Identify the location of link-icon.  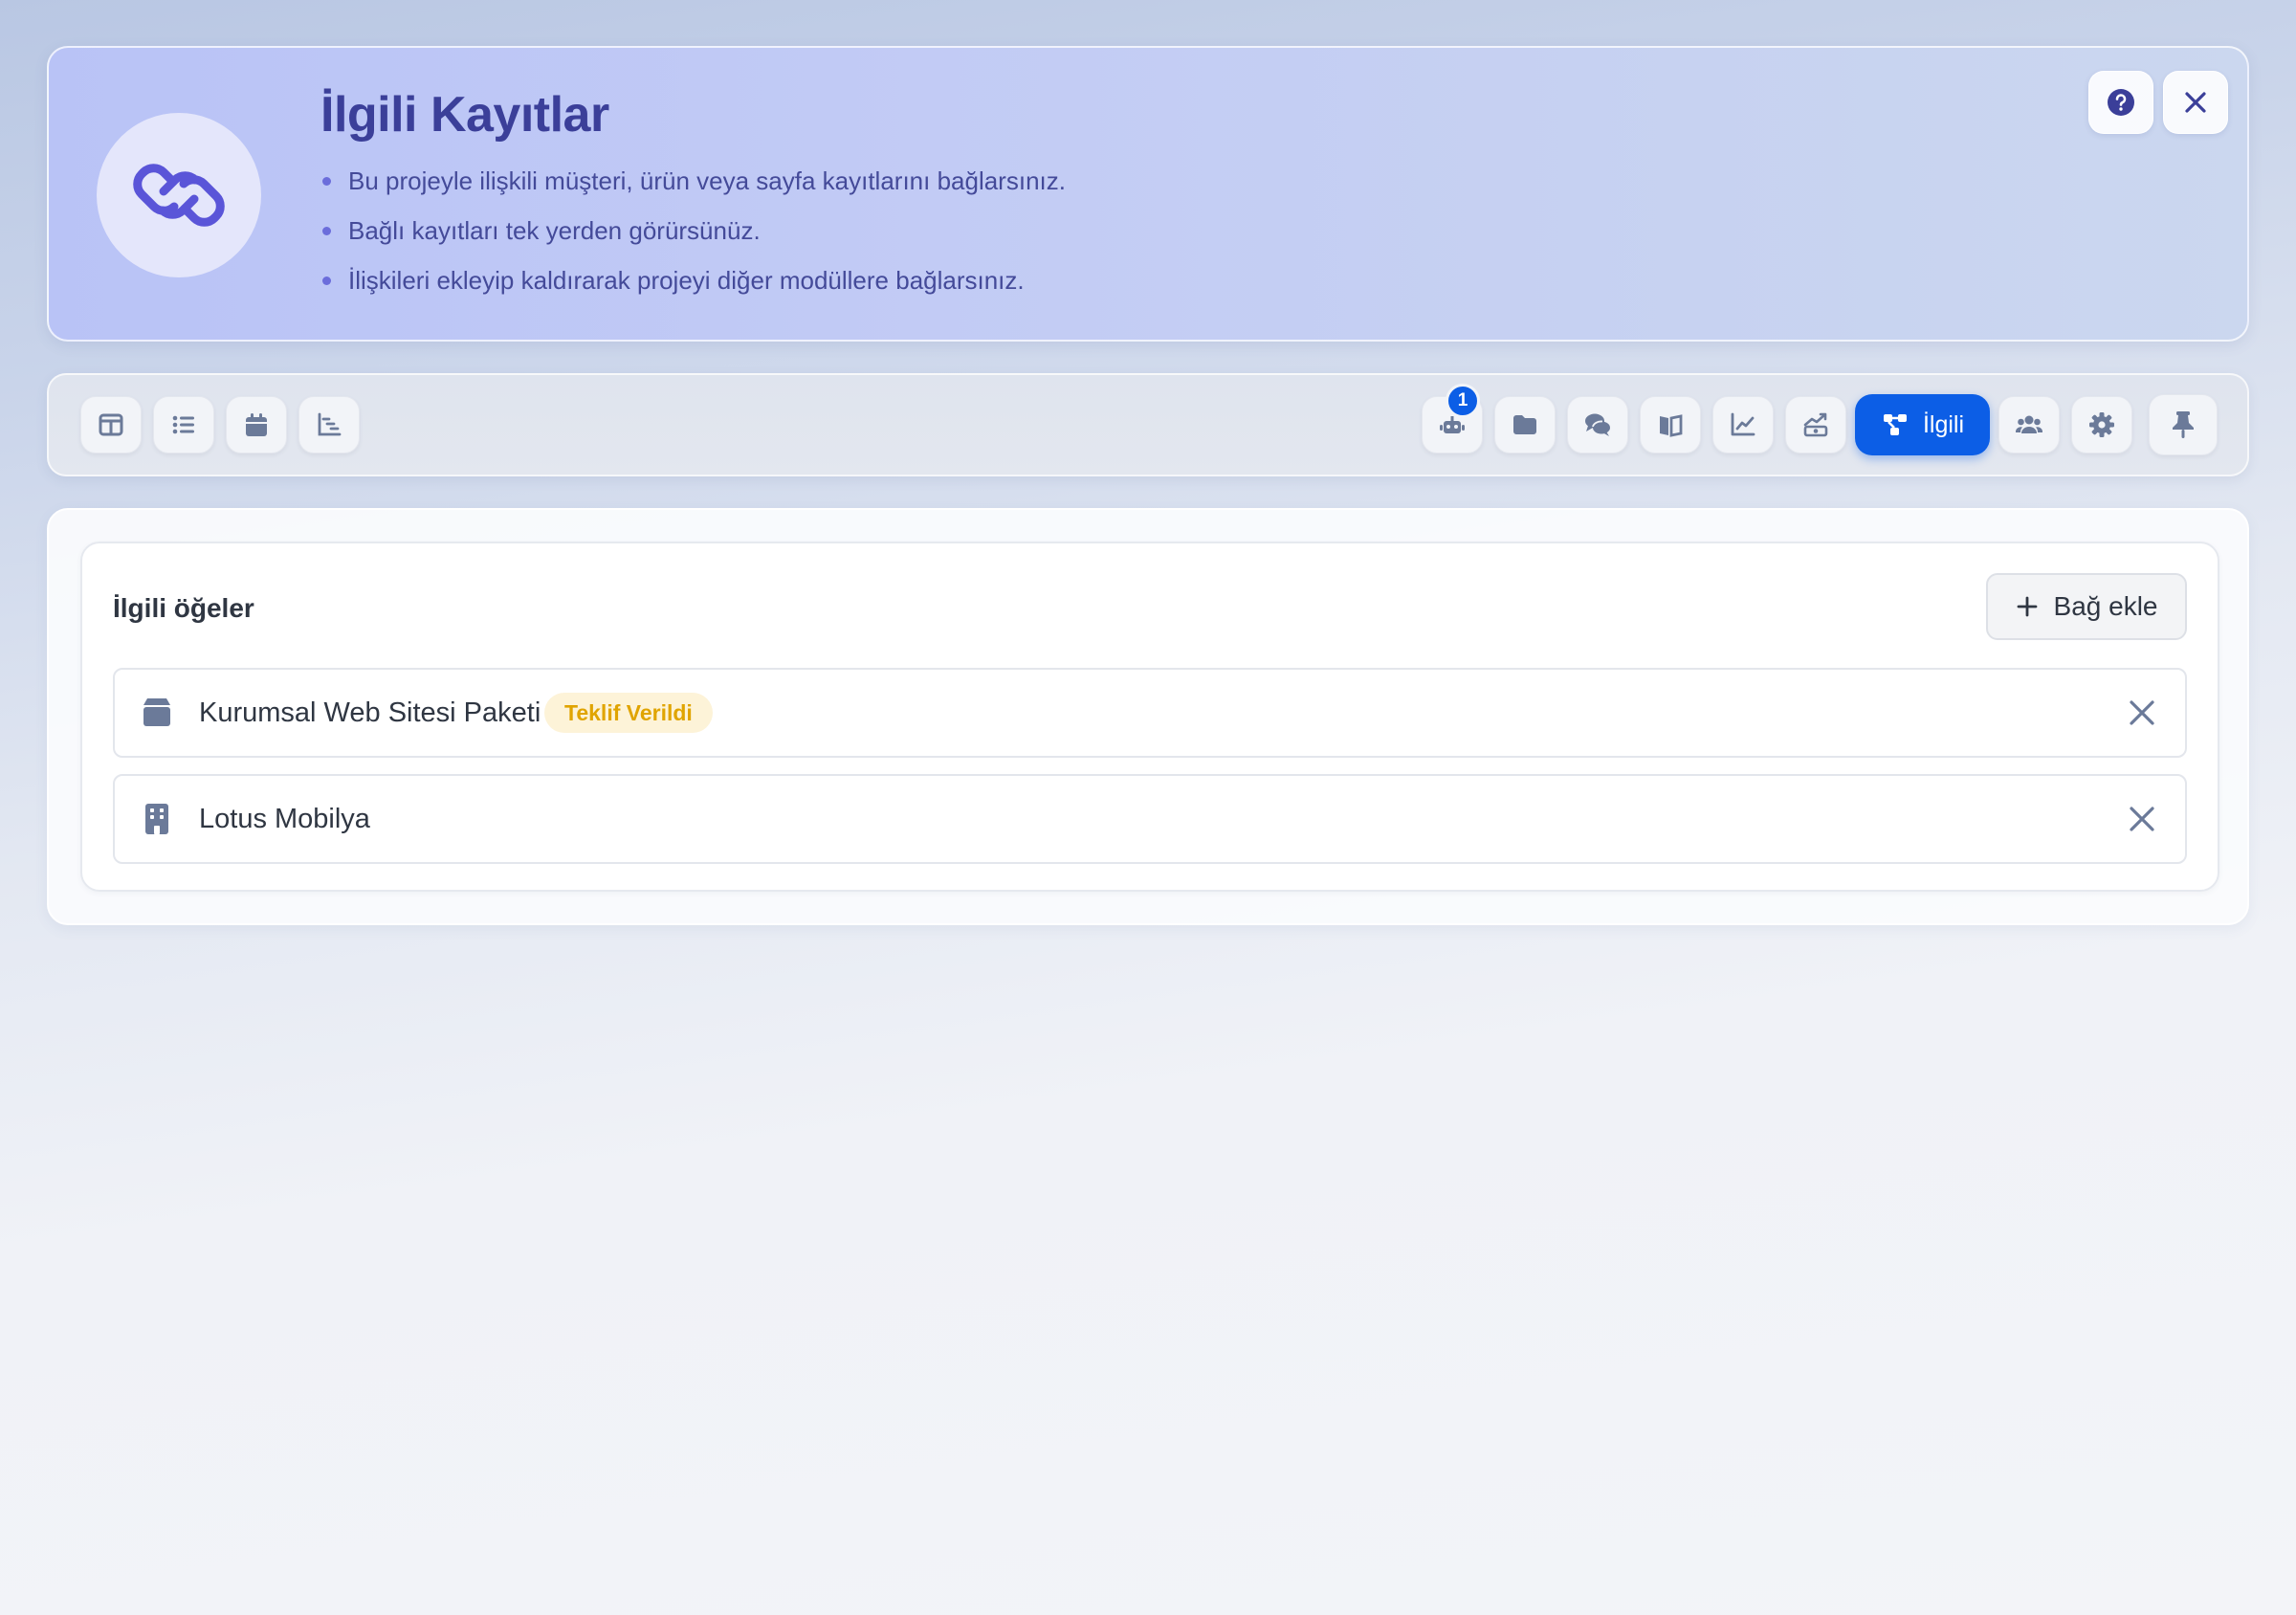
(179, 195).